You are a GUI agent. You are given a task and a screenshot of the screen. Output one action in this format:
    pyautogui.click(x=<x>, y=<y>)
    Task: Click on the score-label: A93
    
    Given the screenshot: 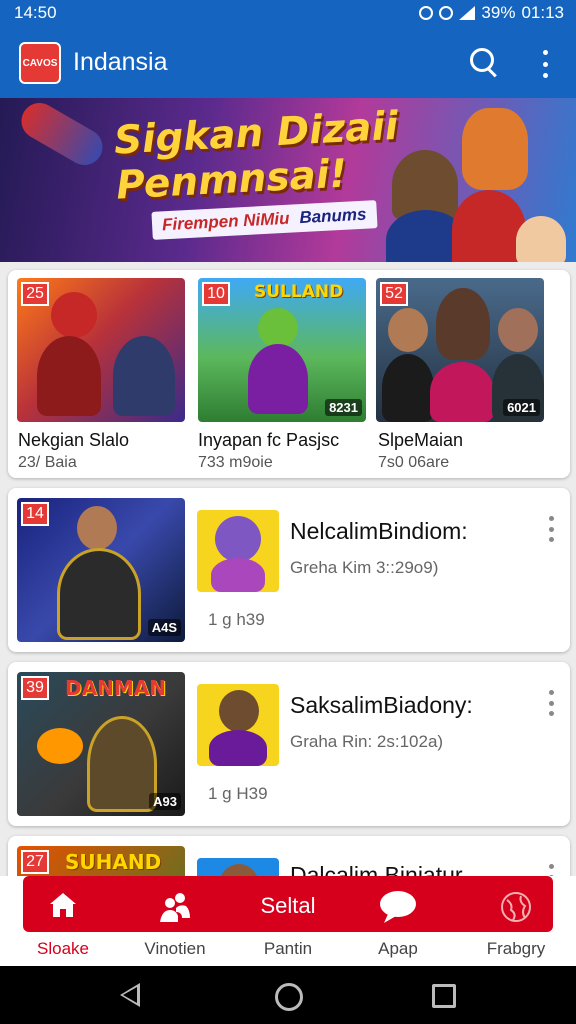 What is the action you would take?
    pyautogui.click(x=165, y=801)
    